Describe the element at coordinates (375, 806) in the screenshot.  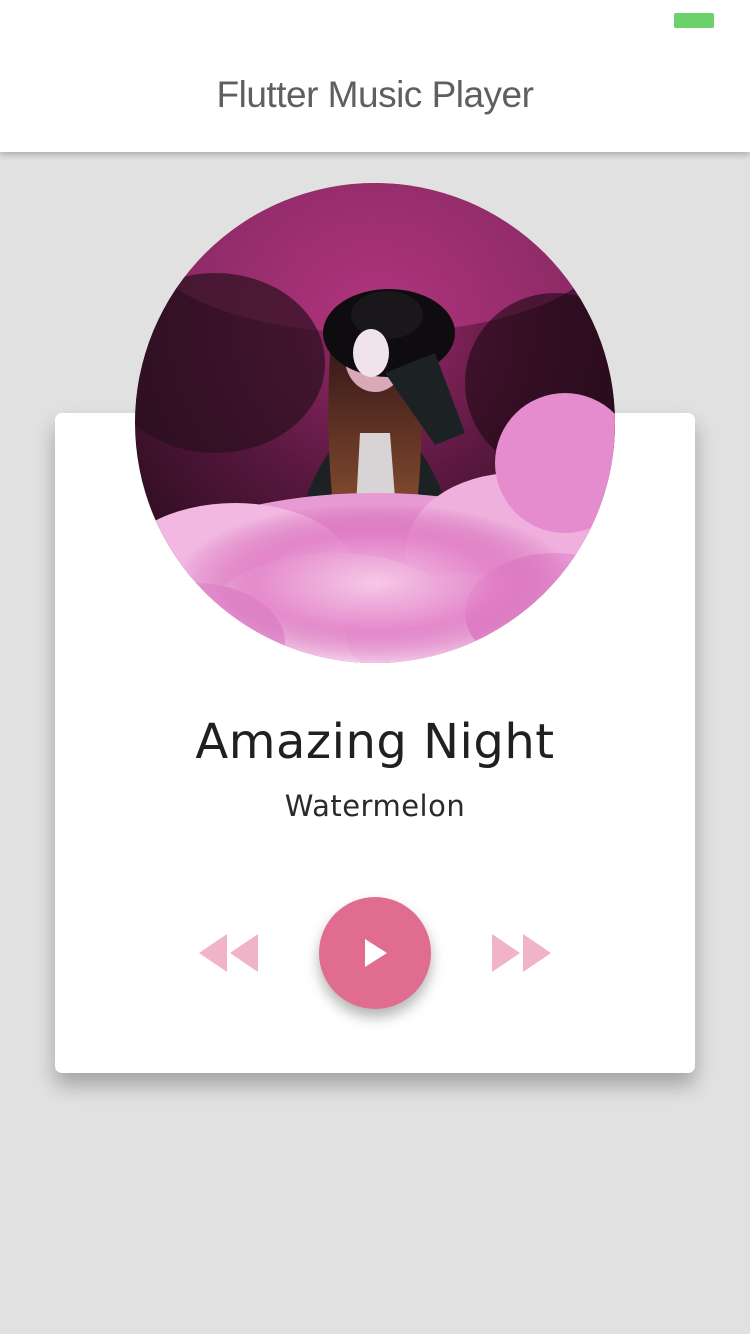
I see `artist-name: Watermelon` at that location.